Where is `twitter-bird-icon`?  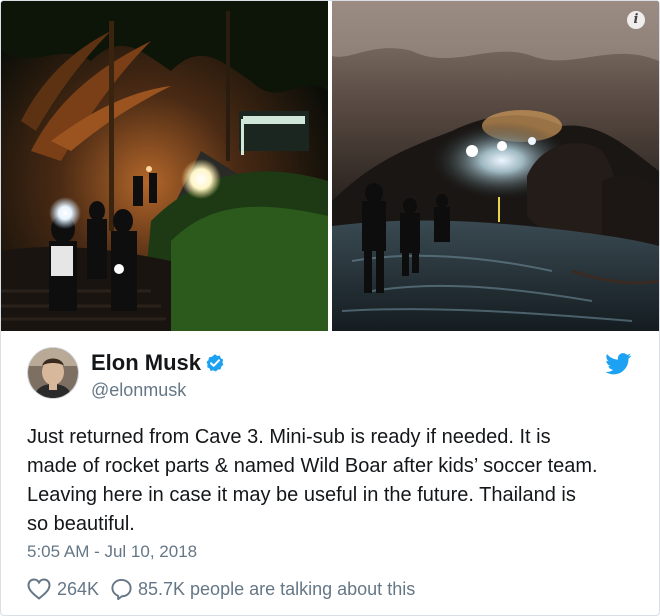 twitter-bird-icon is located at coordinates (618, 364).